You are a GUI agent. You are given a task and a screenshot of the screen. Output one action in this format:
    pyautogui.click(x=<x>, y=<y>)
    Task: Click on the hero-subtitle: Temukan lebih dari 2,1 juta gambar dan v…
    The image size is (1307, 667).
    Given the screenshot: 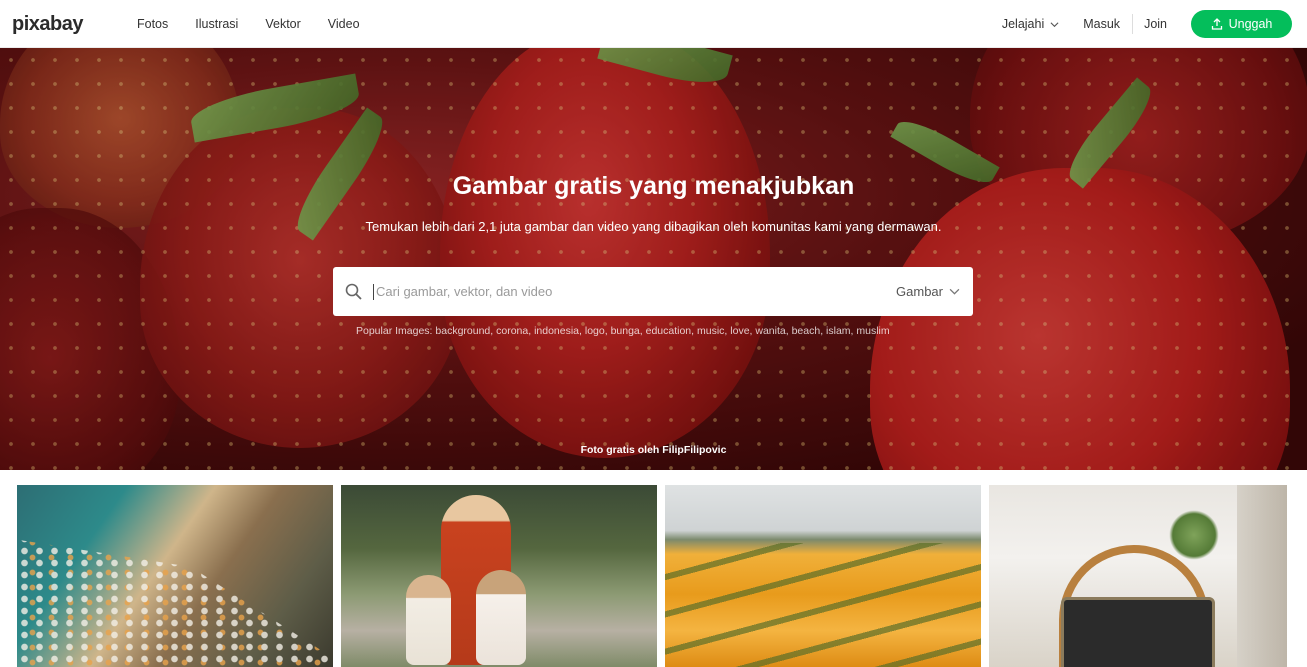 What is the action you would take?
    pyautogui.click(x=653, y=226)
    